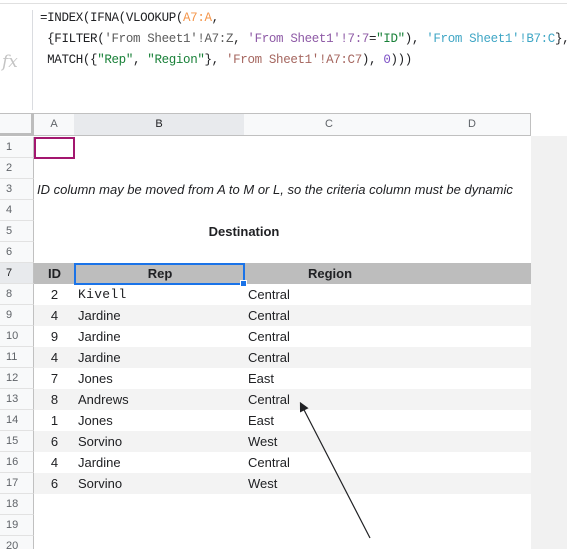 The height and width of the screenshot is (549, 567). I want to click on table-row: 9 Jardine Central, so click(282, 336).